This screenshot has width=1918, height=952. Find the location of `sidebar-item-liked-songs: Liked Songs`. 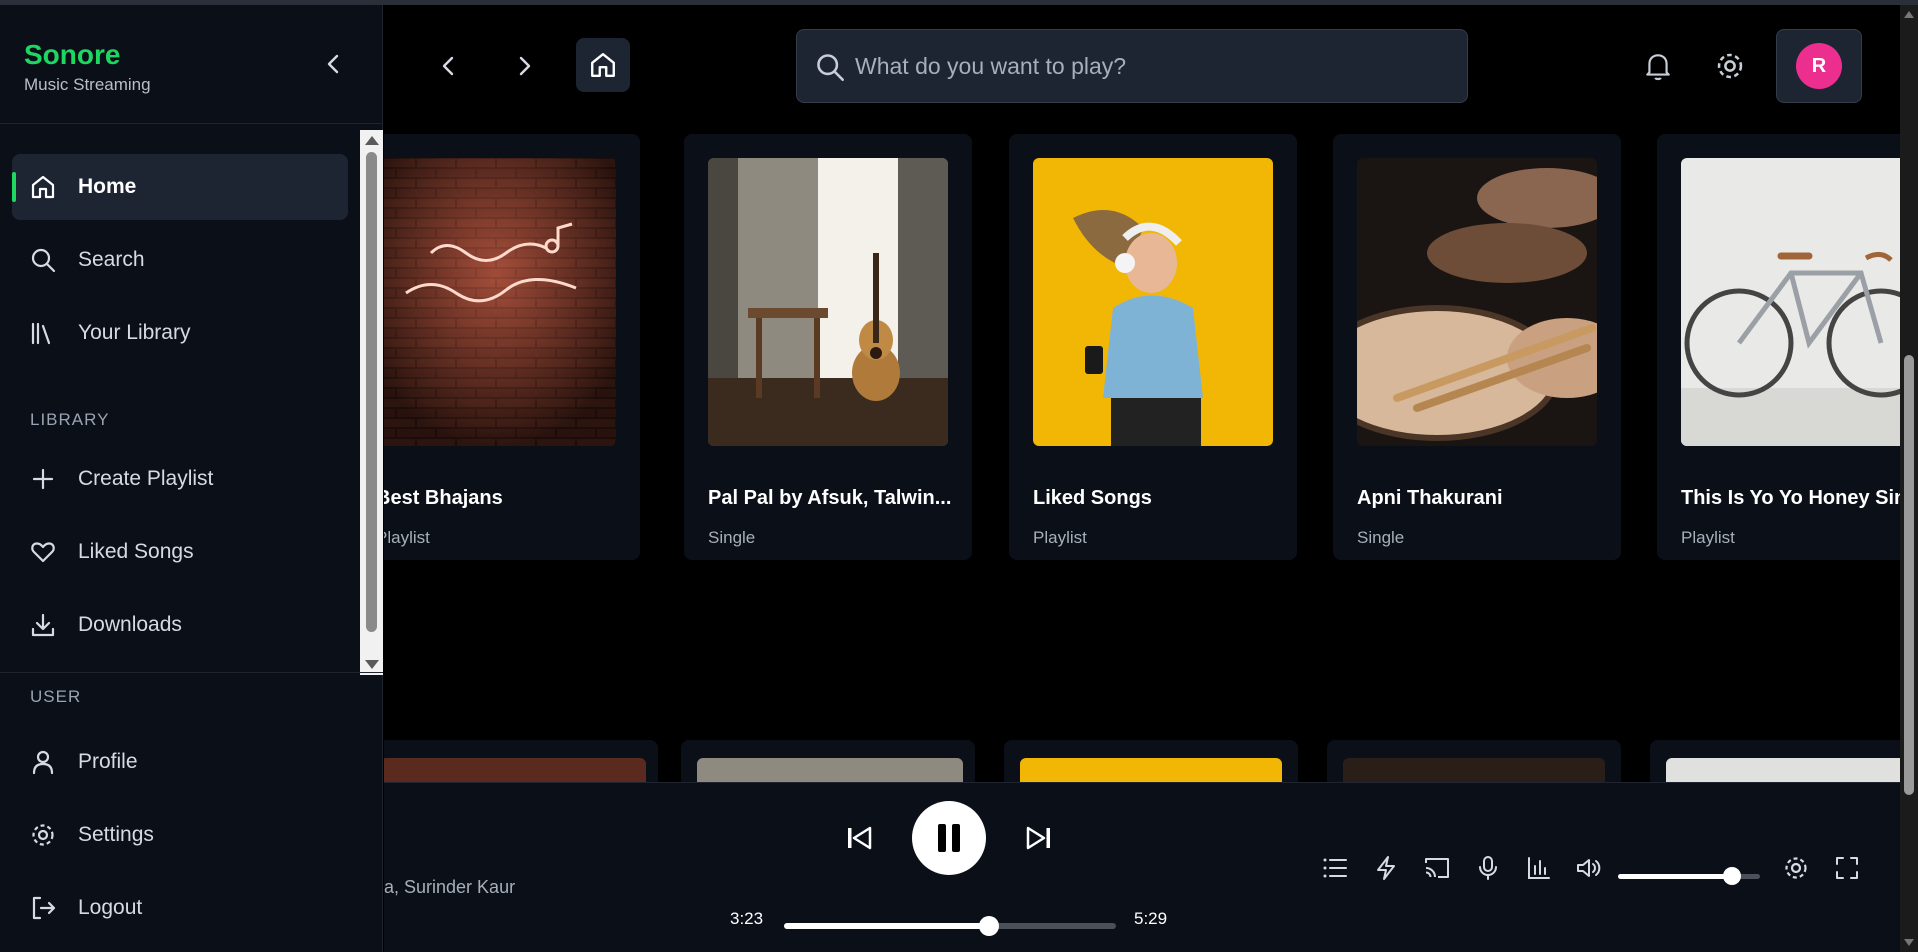

sidebar-item-liked-songs: Liked Songs is located at coordinates (180, 552).